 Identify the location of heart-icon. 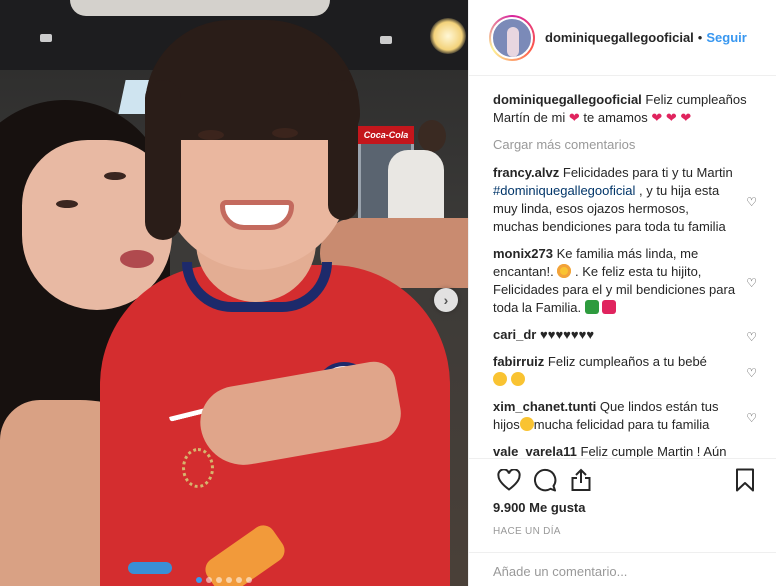
(509, 480).